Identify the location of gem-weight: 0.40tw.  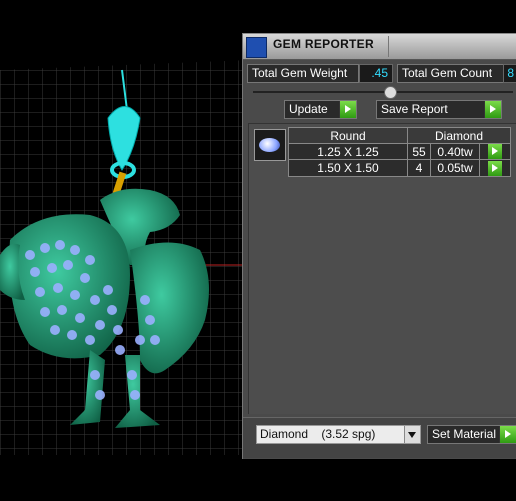
(455, 151).